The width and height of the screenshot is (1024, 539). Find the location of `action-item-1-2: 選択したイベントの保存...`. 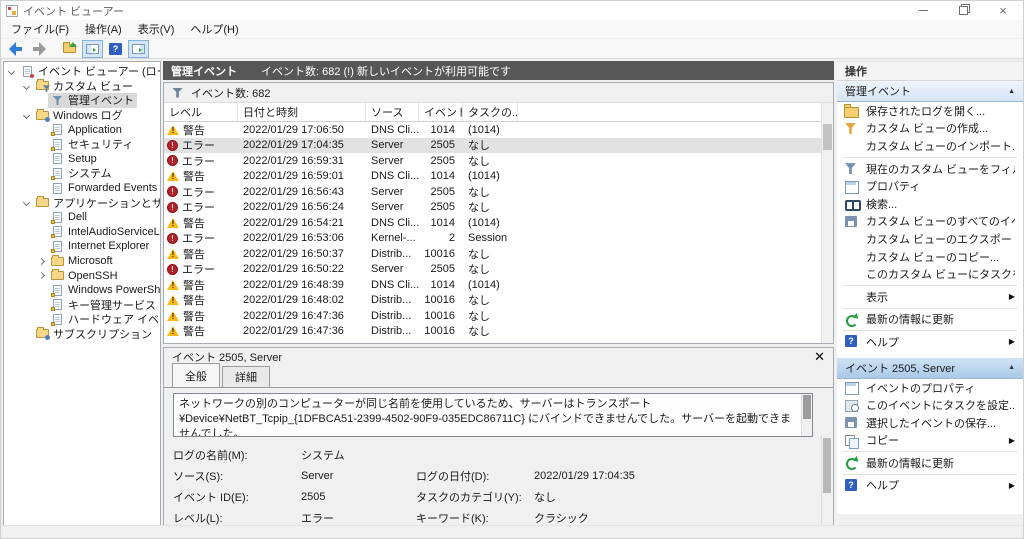

action-item-1-2: 選択したイベントの保存... is located at coordinates (930, 423).